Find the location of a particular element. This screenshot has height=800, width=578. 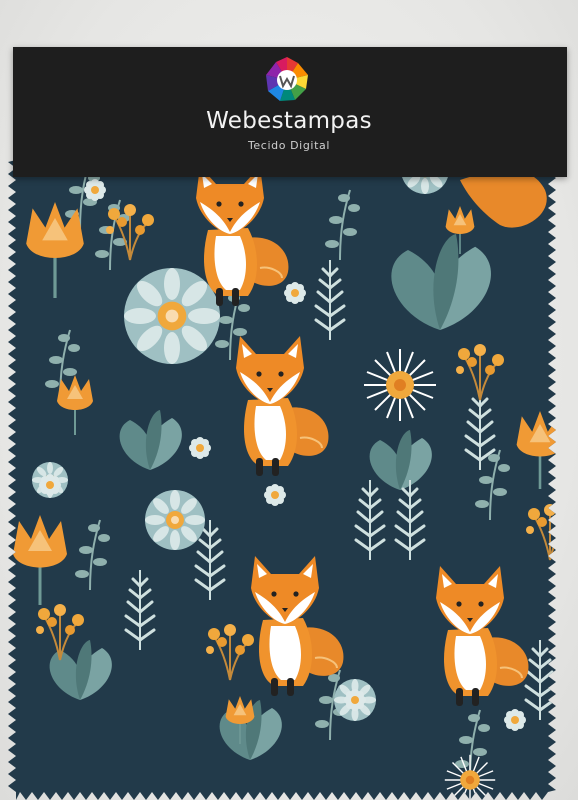

brand-name: Webestampas is located at coordinates (289, 121).